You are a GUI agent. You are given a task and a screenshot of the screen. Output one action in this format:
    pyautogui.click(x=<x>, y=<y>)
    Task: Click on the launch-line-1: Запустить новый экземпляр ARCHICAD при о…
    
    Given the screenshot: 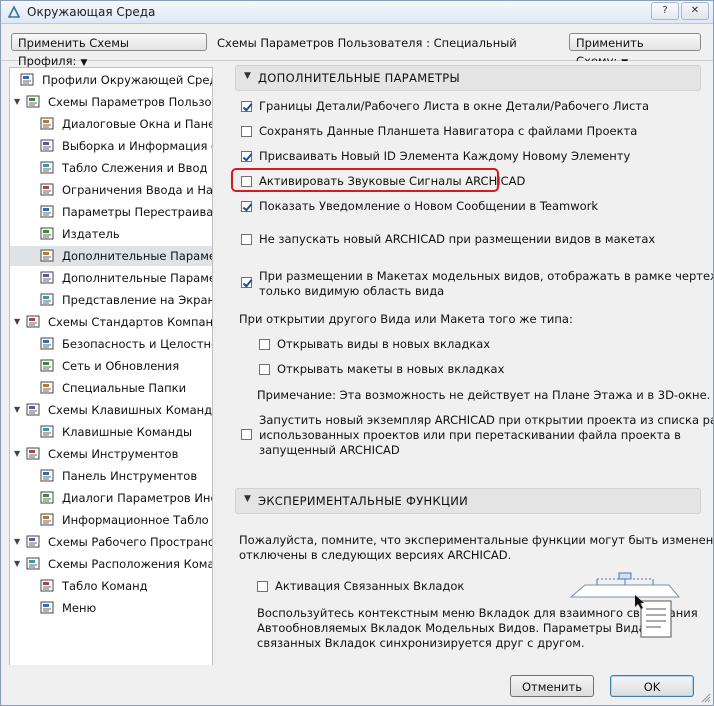 What is the action you would take?
    pyautogui.click(x=486, y=420)
    